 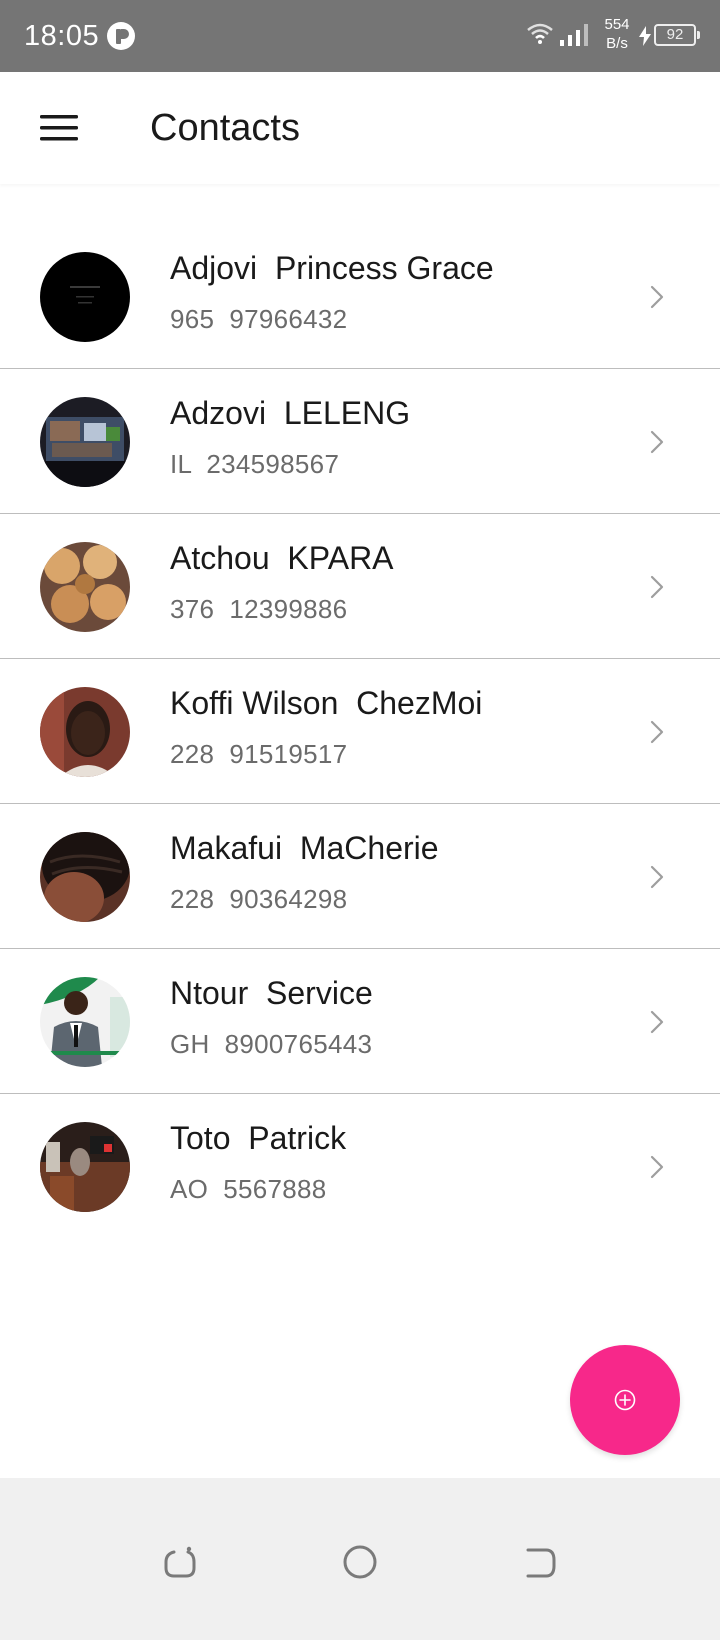 What do you see at coordinates (326, 703) in the screenshot?
I see `contact-name: Koffi Wilson ChezMoi` at bounding box center [326, 703].